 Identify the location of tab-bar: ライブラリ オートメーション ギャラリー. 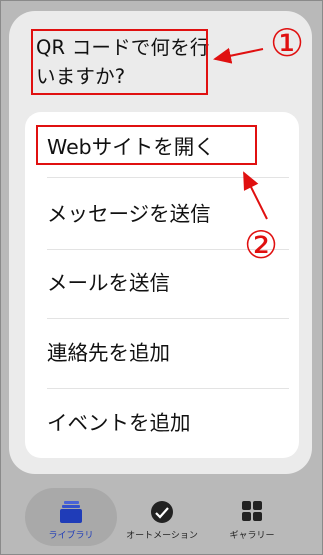
(161, 521).